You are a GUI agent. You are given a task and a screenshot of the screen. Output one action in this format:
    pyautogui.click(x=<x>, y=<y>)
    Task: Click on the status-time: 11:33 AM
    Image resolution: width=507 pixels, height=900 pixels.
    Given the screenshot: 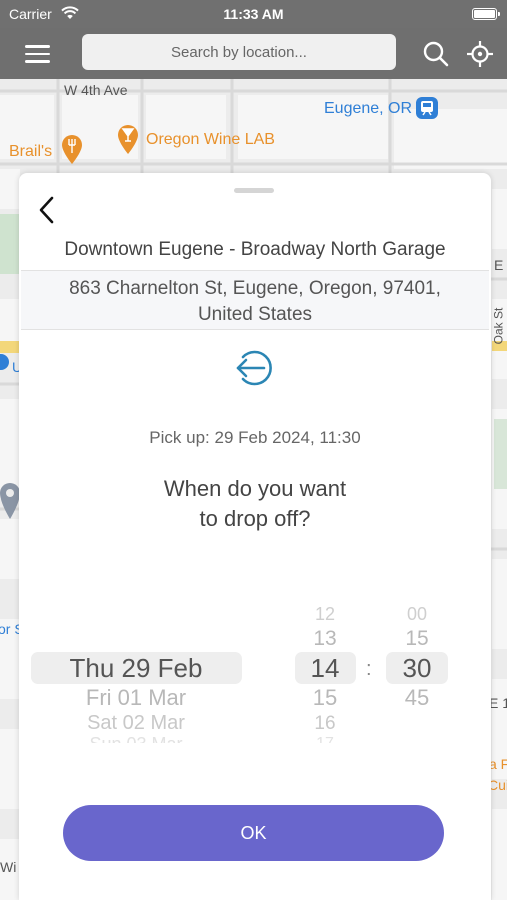 What is the action you would take?
    pyautogui.click(x=253, y=14)
    